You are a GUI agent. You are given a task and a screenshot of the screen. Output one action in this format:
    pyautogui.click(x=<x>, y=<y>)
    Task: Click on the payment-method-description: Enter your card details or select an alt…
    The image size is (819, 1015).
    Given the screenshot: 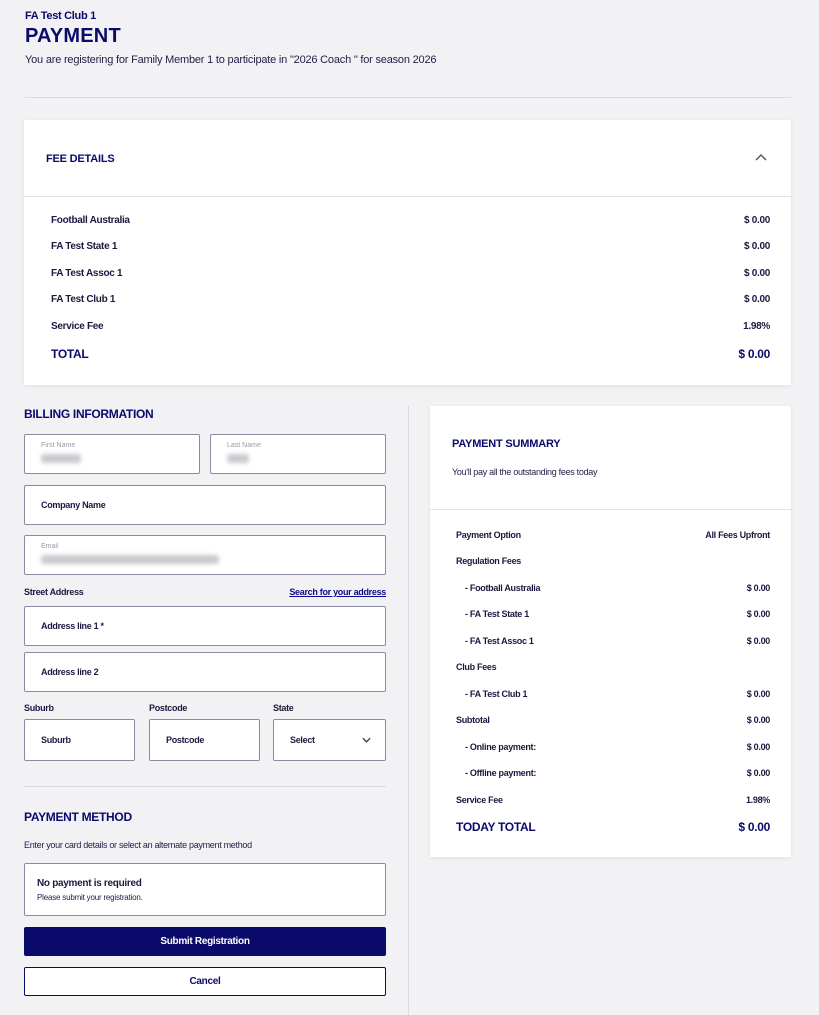 What is the action you would take?
    pyautogui.click(x=138, y=845)
    